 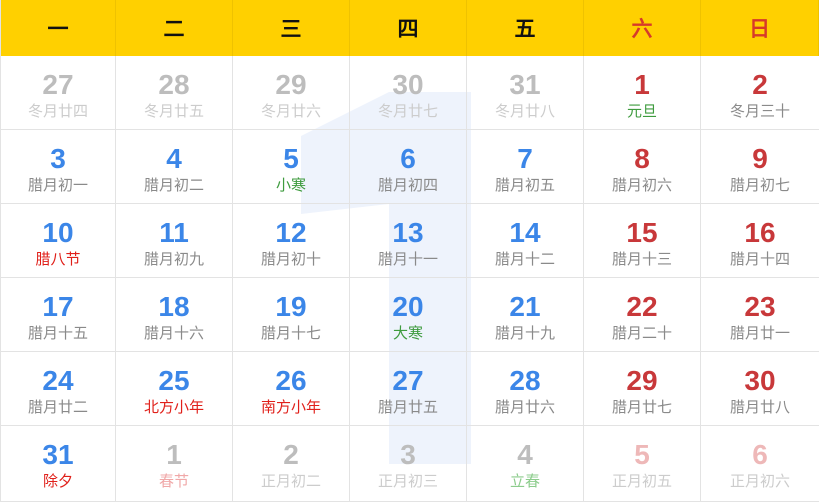 I want to click on day-number: 21, so click(x=525, y=306).